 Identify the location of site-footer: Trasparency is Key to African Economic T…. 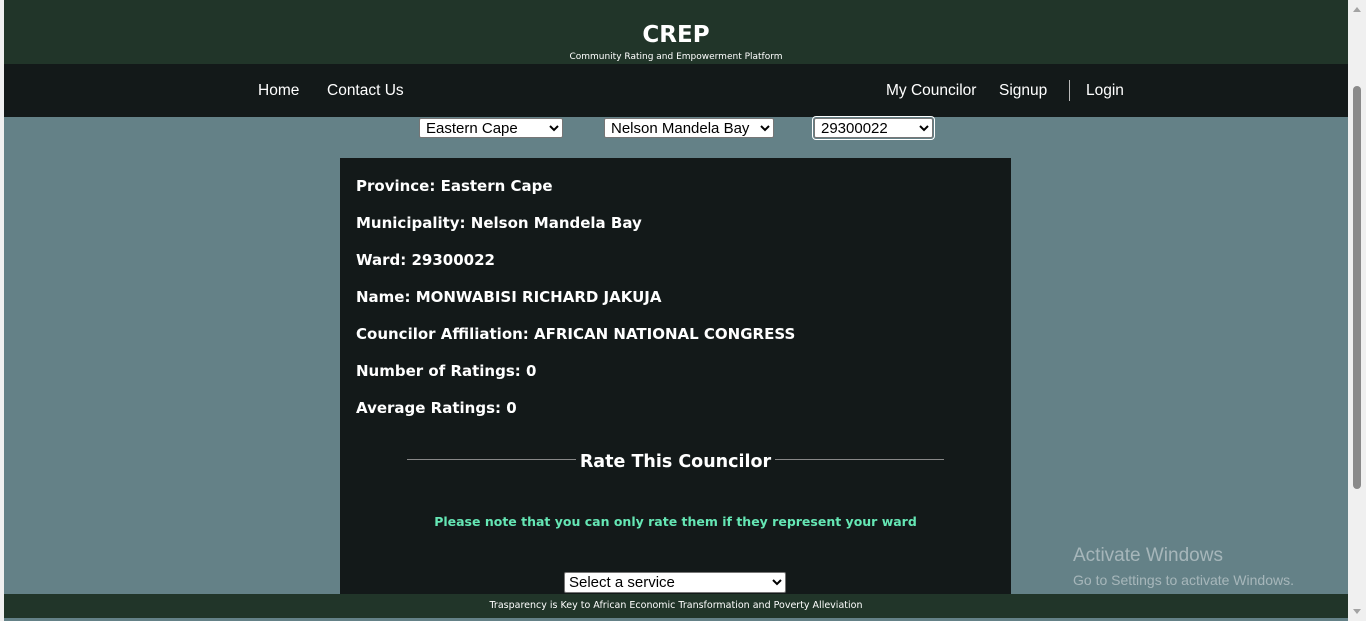
(676, 606).